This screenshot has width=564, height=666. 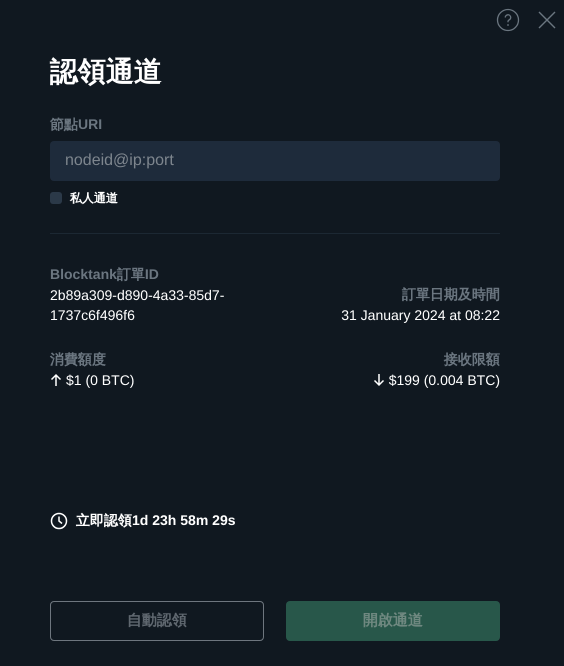 What do you see at coordinates (378, 380) in the screenshot?
I see `arrow-down-icon` at bounding box center [378, 380].